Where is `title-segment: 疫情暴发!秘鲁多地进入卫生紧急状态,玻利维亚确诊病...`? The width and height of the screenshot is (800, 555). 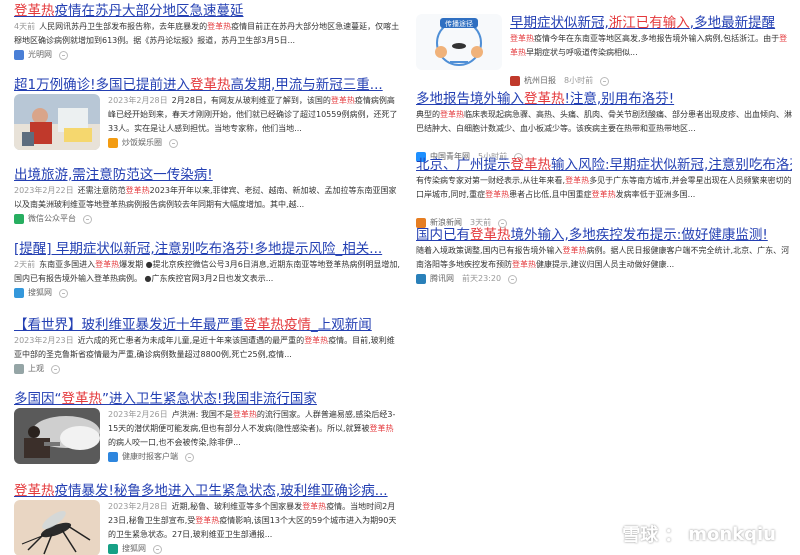 title-segment: 疫情暴发!秘鲁多地进入卫生紧急状态,玻利维亚确诊病... is located at coordinates (221, 491).